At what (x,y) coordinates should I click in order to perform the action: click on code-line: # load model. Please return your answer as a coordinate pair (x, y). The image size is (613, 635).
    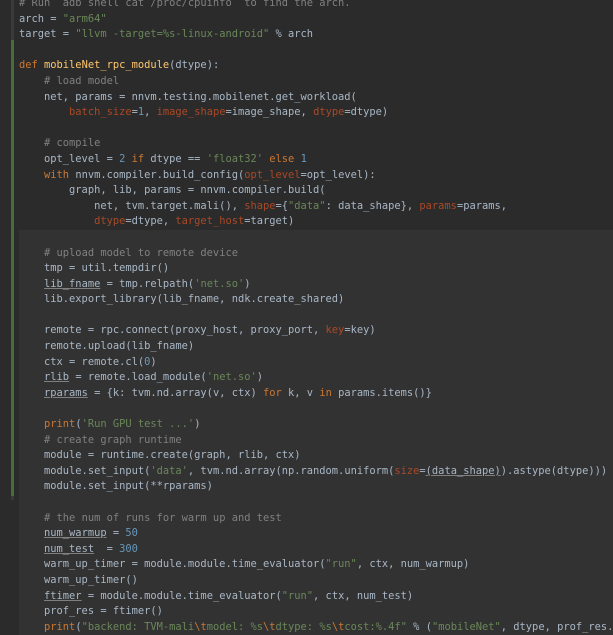
    Looking at the image, I should click on (316, 82).